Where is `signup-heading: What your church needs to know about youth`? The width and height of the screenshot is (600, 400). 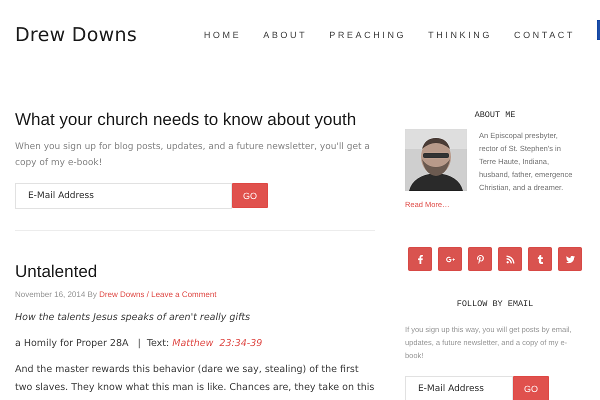 signup-heading: What your church needs to know about youth is located at coordinates (186, 120).